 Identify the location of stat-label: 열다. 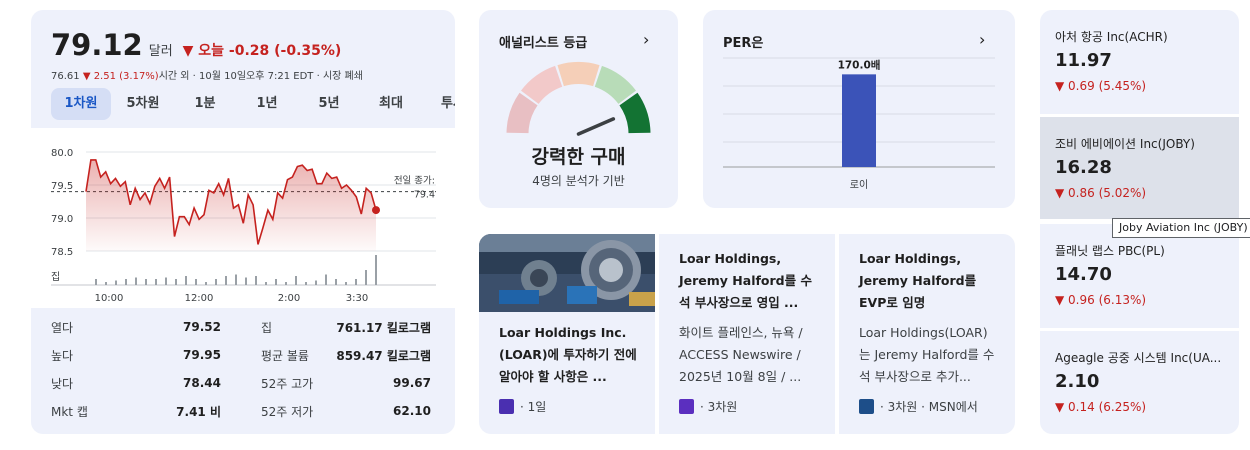
(62, 327).